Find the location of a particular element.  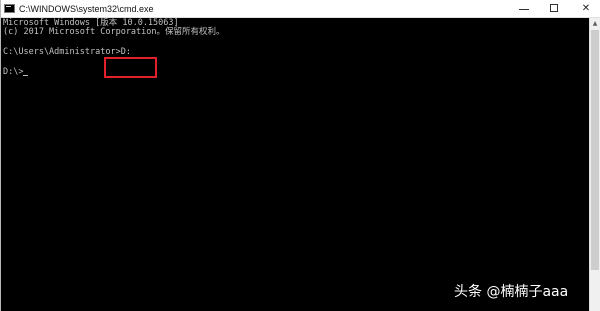

minimize-icon is located at coordinates (524, 9).